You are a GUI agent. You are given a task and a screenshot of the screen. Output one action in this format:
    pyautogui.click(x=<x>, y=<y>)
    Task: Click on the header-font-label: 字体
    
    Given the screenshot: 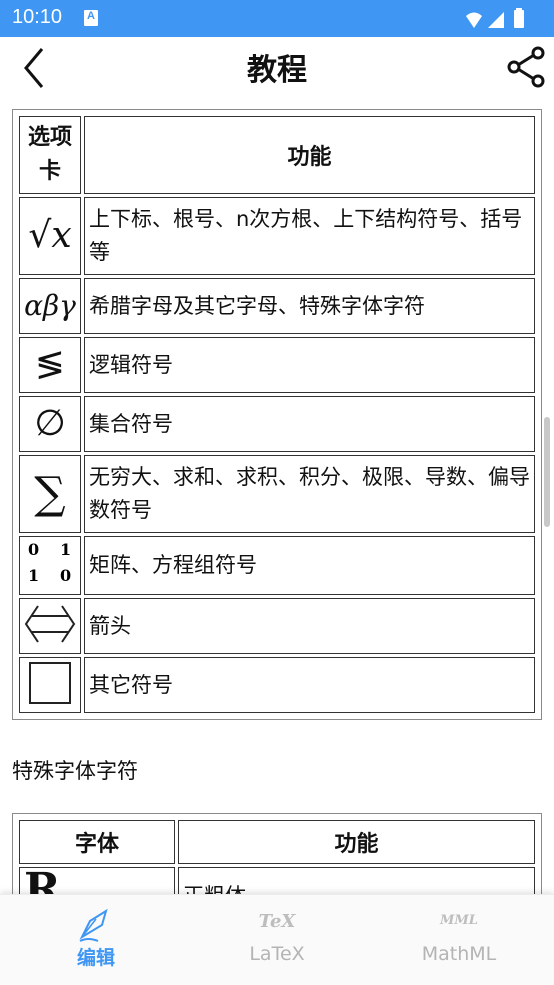 What is the action you would take?
    pyautogui.click(x=96, y=844)
    